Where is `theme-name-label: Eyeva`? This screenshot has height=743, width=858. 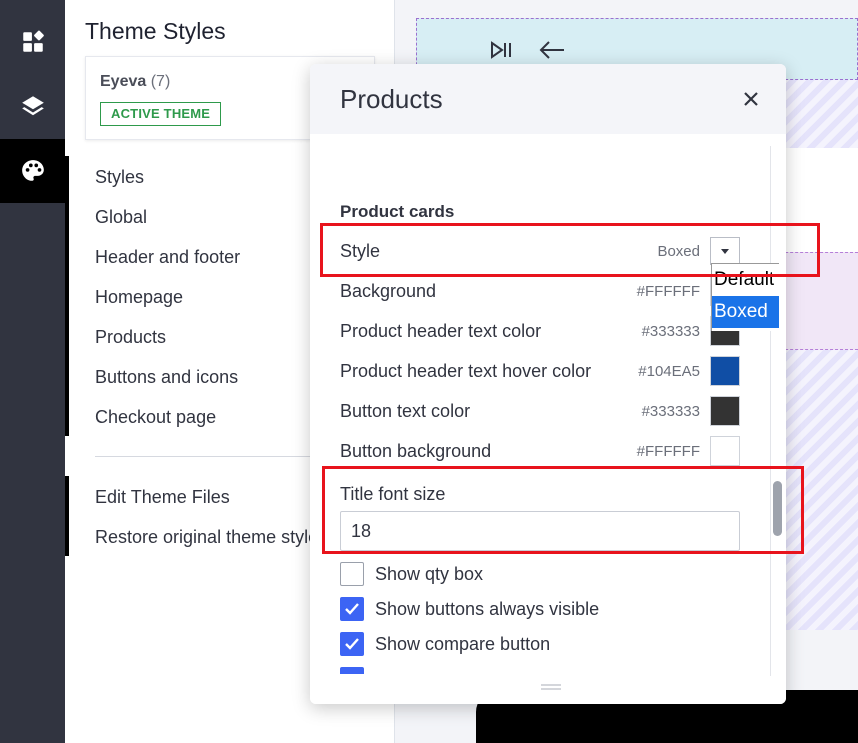
theme-name-label: Eyeva is located at coordinates (123, 81).